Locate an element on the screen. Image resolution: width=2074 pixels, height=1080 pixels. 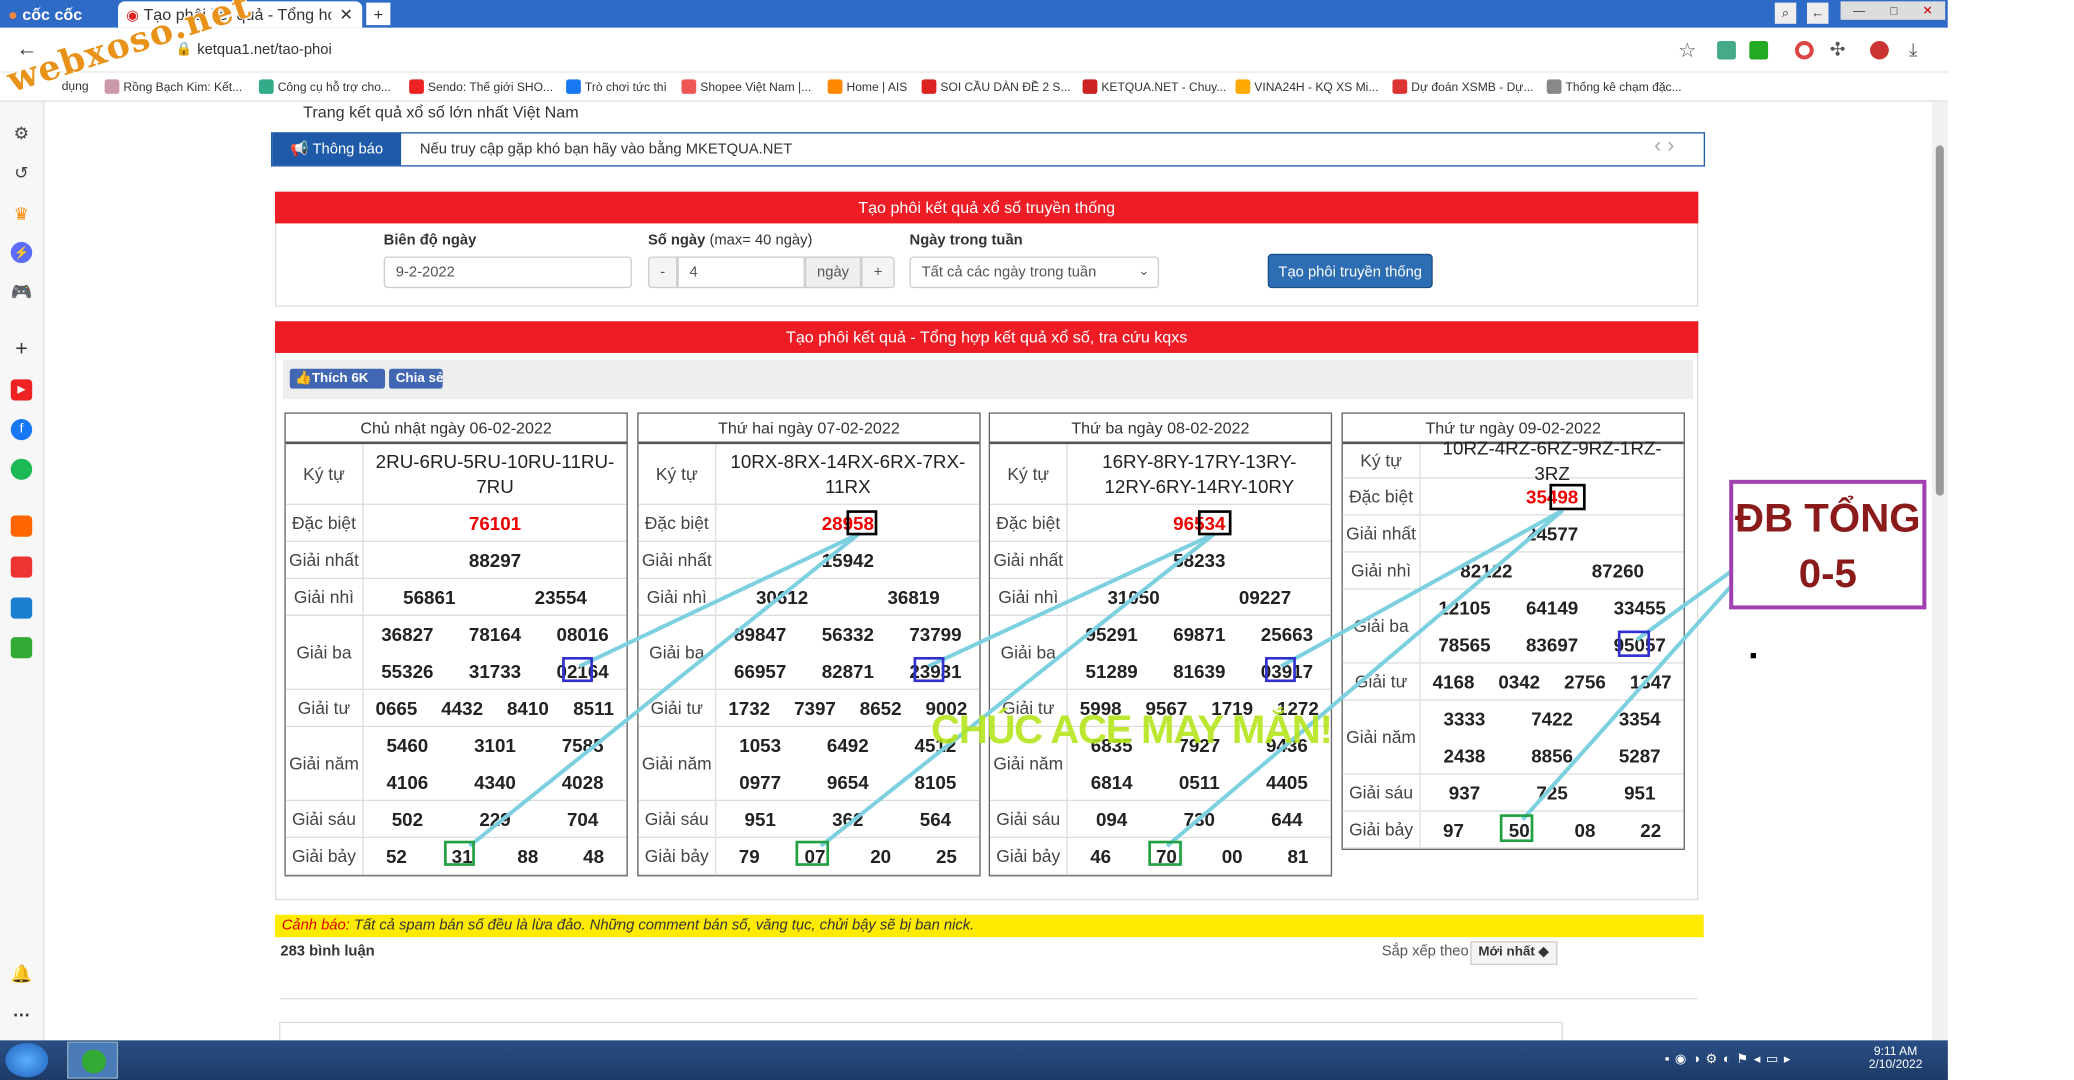
outside-area is located at coordinates (2010, 540).